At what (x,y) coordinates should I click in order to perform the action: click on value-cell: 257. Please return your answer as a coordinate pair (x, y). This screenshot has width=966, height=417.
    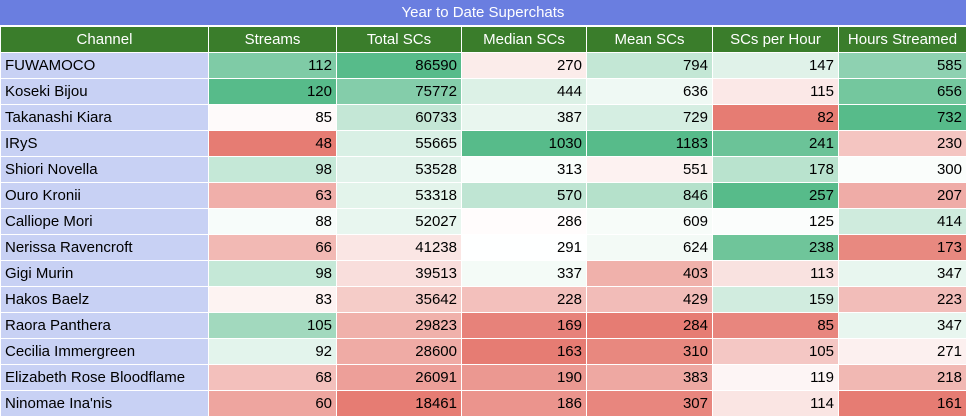
    Looking at the image, I should click on (776, 196).